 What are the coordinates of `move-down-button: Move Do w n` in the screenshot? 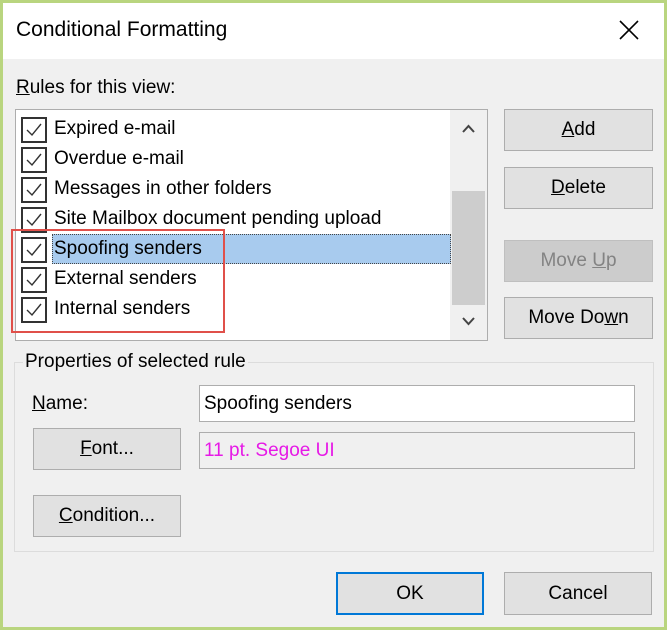 It's located at (578, 318).